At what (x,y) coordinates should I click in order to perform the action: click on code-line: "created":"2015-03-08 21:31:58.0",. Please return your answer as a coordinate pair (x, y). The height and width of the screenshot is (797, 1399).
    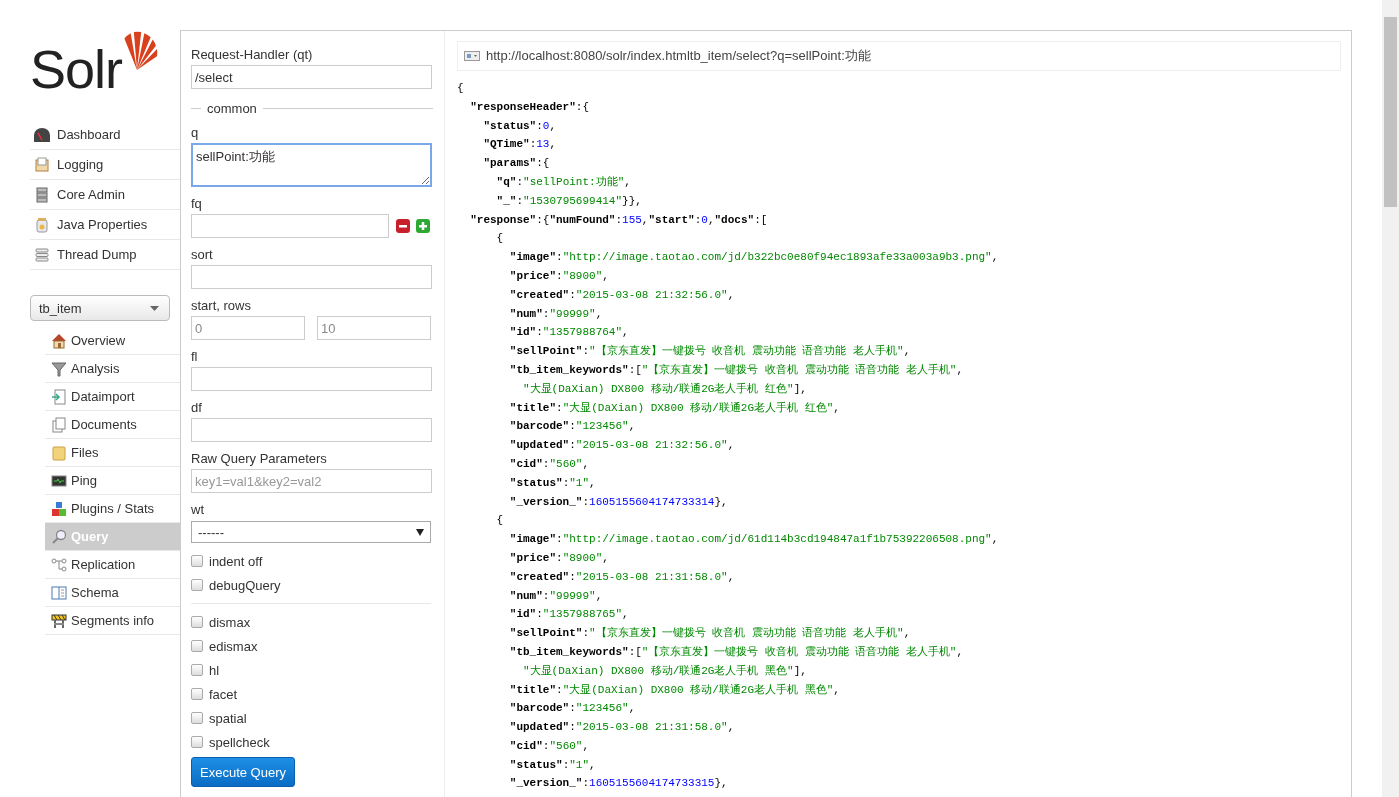
    Looking at the image, I should click on (622, 577).